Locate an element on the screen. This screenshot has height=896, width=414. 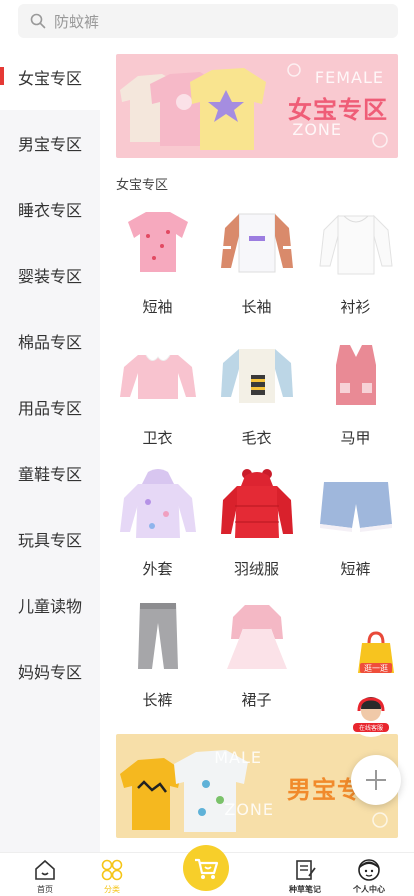
sidebar-item-label: 妈妈专区 is located at coordinates (50, 672).